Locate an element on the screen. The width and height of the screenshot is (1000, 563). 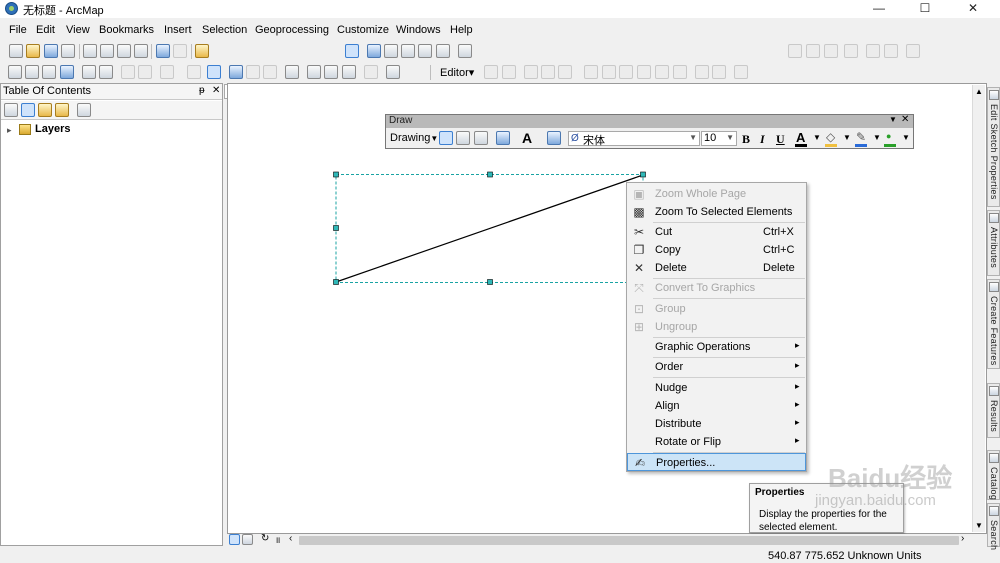
edit-vertices-icon is located at coordinates (554, 138).